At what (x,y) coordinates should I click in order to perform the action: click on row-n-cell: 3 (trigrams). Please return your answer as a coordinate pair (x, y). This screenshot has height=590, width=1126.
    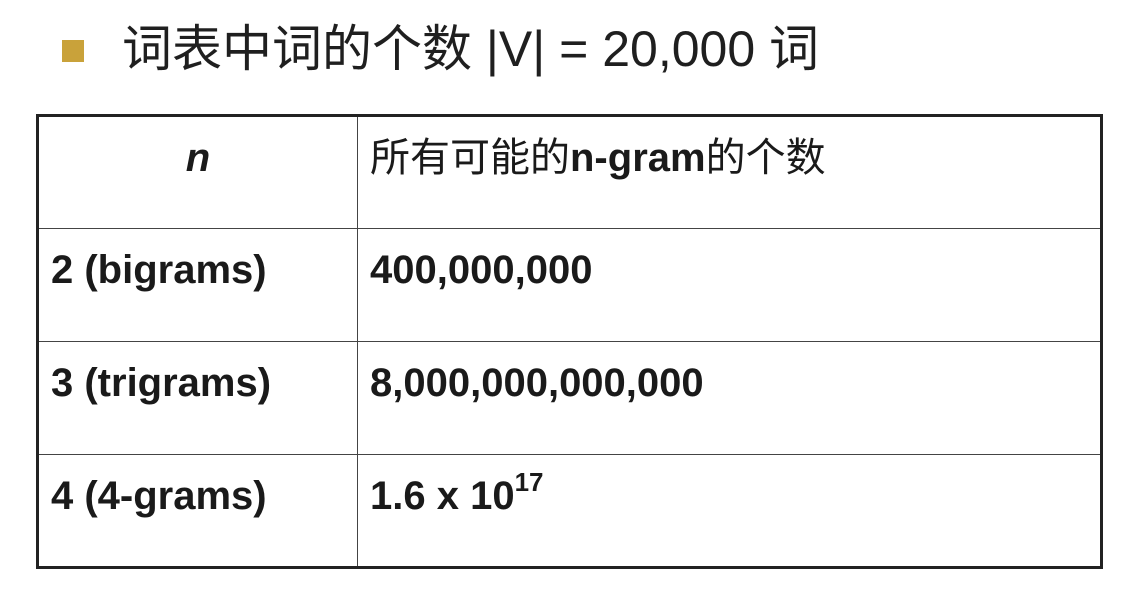
    Looking at the image, I should click on (197, 398).